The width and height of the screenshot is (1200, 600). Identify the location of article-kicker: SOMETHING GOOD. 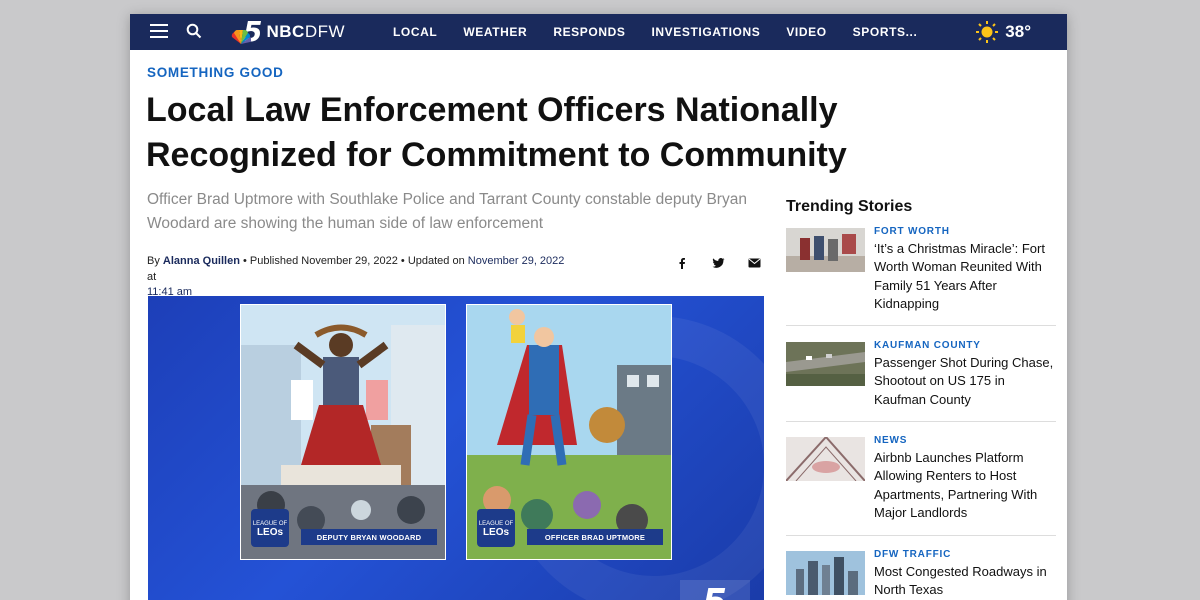
(215, 72).